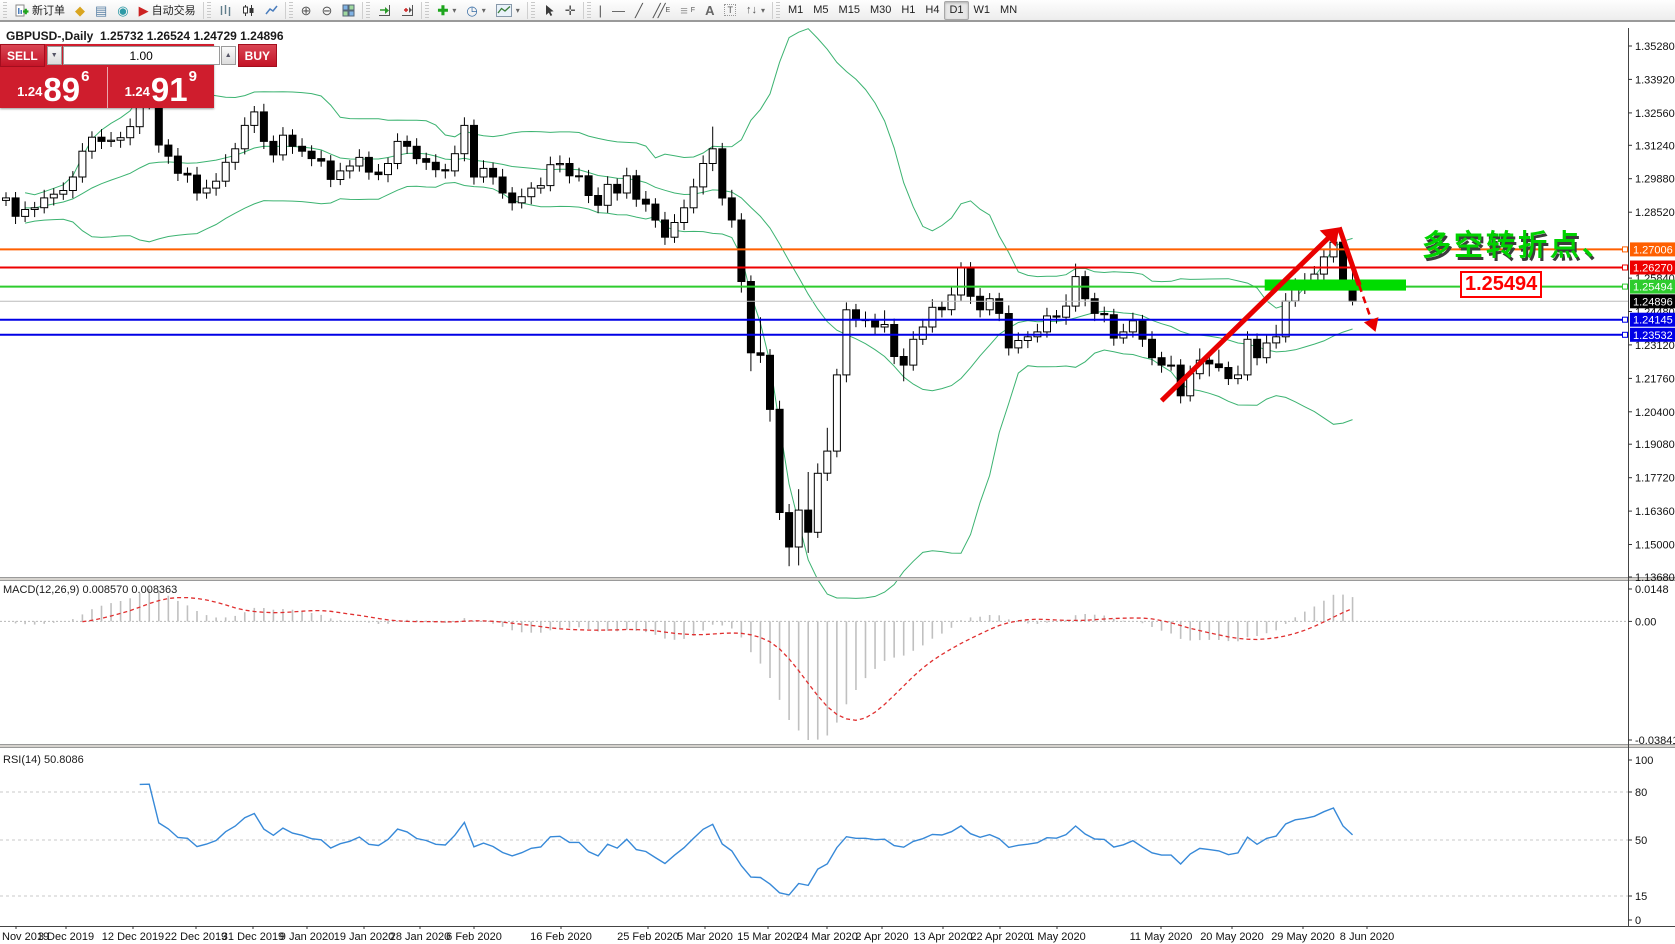  I want to click on svg-text: 2 Apr 2020, so click(881, 937).